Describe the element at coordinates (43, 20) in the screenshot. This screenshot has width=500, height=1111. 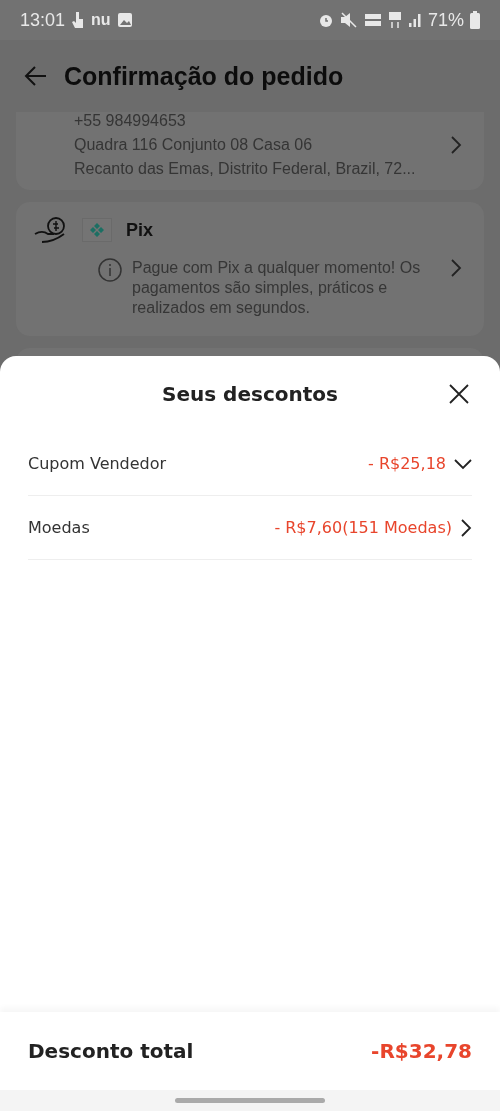
I see `status-time: 13:01` at that location.